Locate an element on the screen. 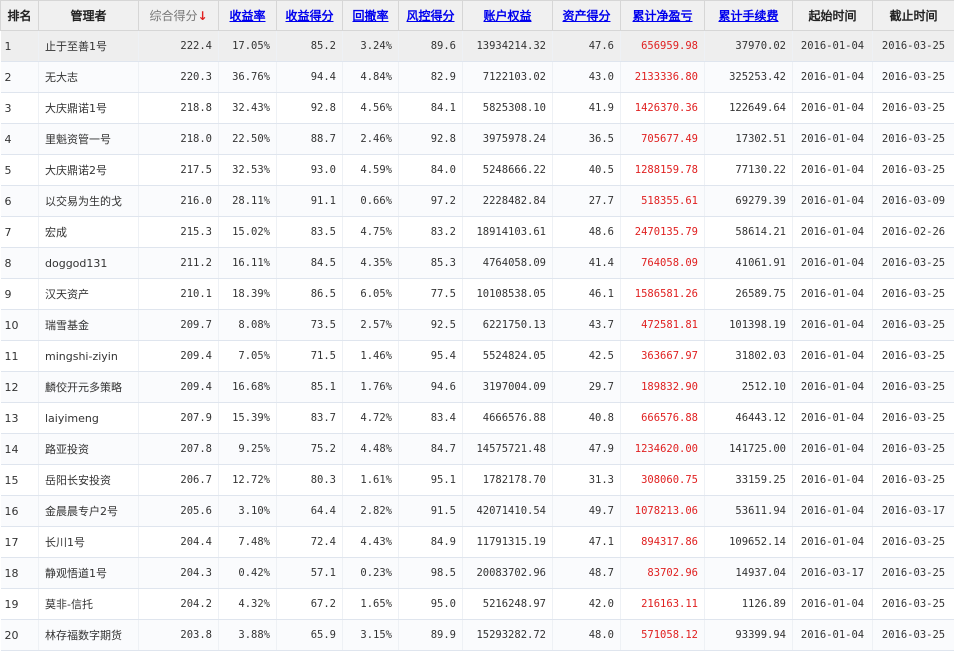 Image resolution: width=954 pixels, height=651 pixels. cell-drawdown-rate: 4.84% is located at coordinates (371, 77).